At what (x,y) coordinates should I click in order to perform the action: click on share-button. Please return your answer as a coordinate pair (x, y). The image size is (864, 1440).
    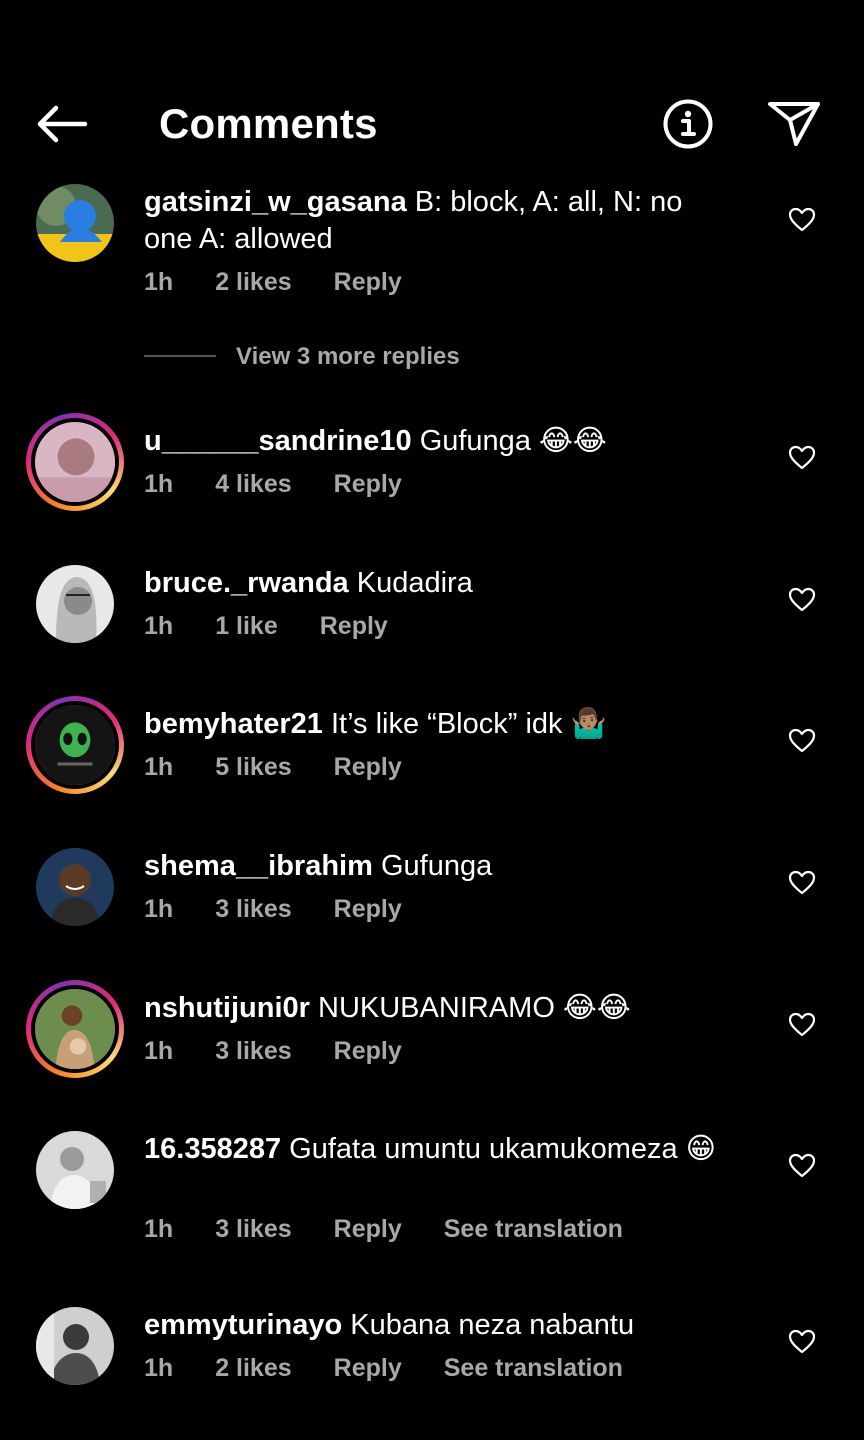
    Looking at the image, I should click on (794, 123).